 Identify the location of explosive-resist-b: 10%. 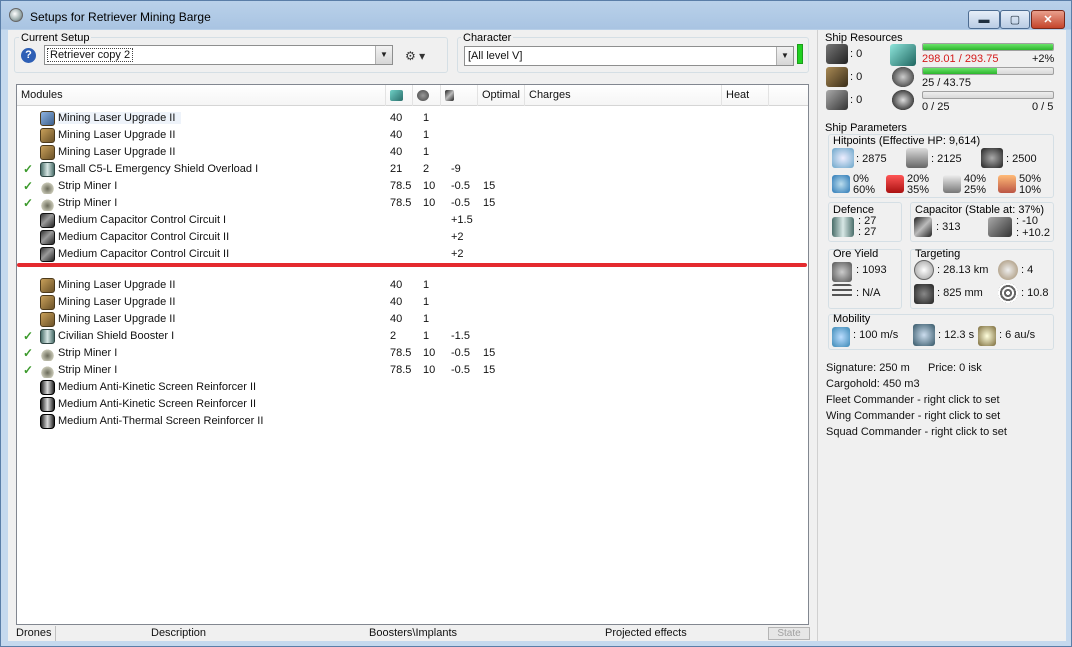
(1030, 190).